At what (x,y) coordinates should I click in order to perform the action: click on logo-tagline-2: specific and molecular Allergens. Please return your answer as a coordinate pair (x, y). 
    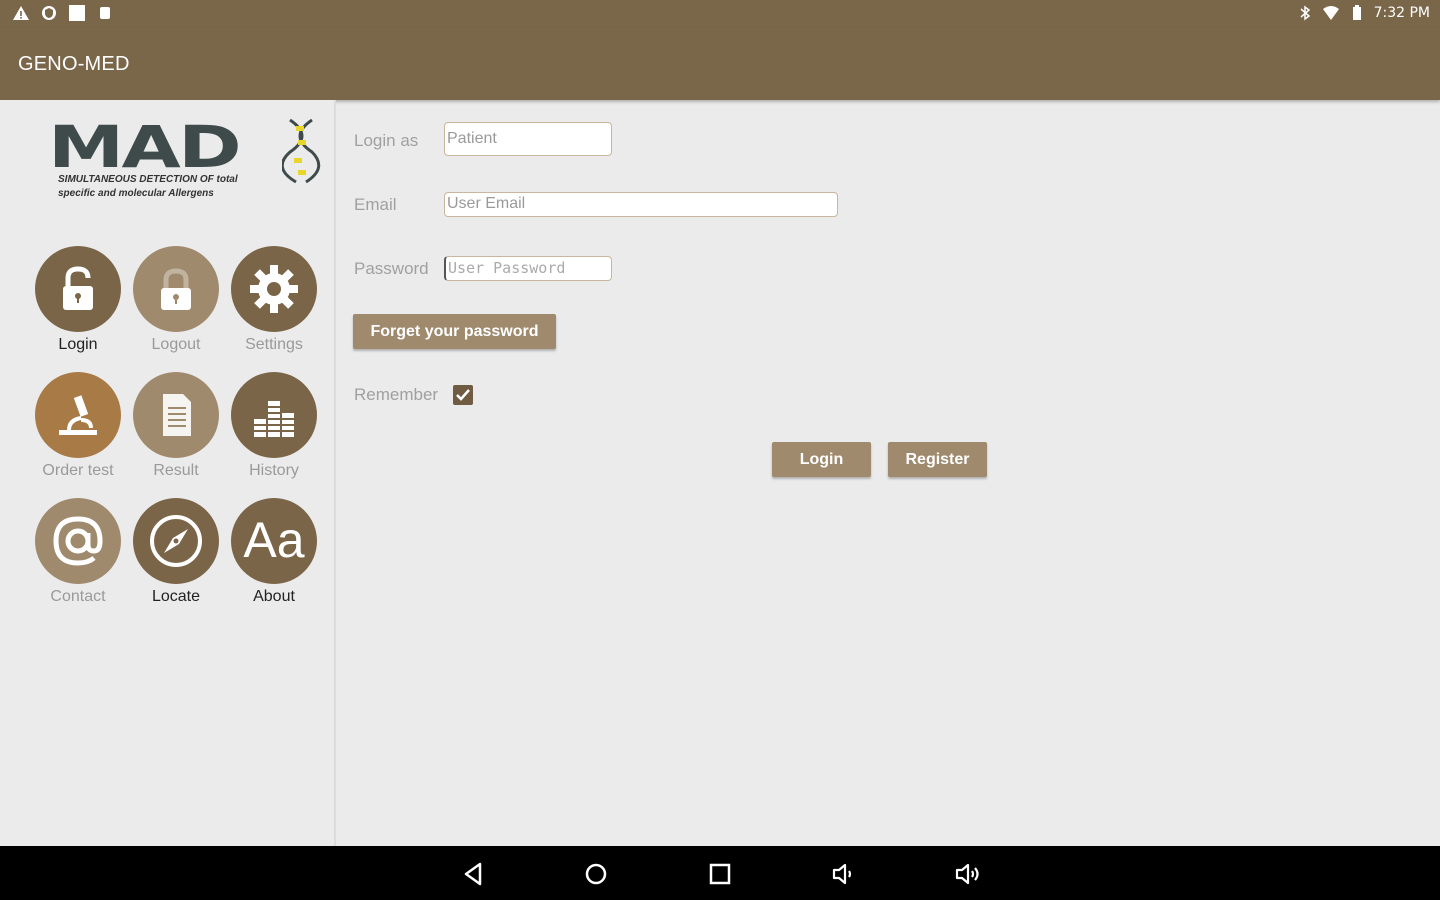
    Looking at the image, I should click on (136, 193).